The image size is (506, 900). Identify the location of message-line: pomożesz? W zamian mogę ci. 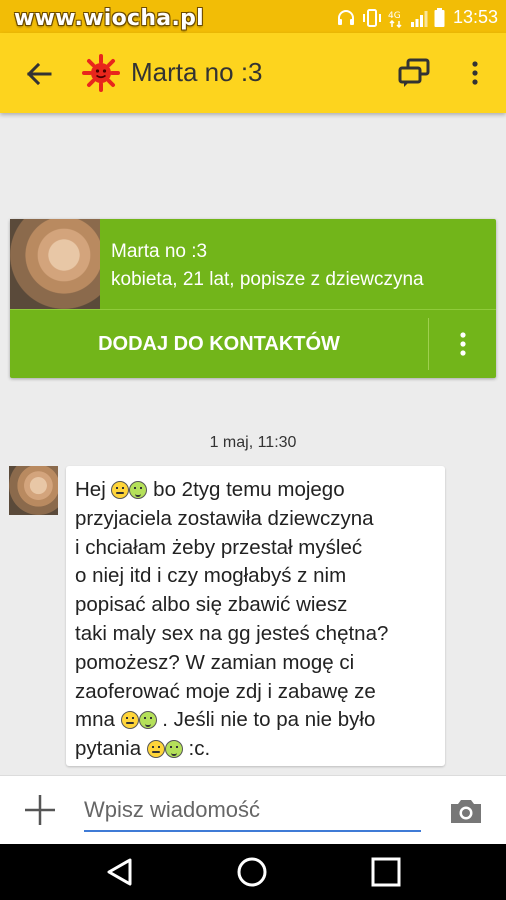
(255, 663).